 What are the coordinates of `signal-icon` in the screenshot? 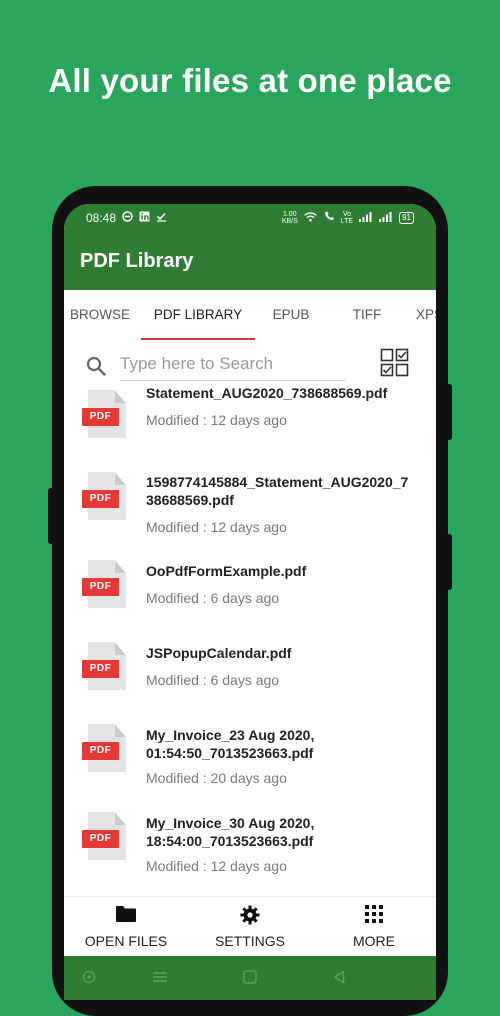 It's located at (366, 218).